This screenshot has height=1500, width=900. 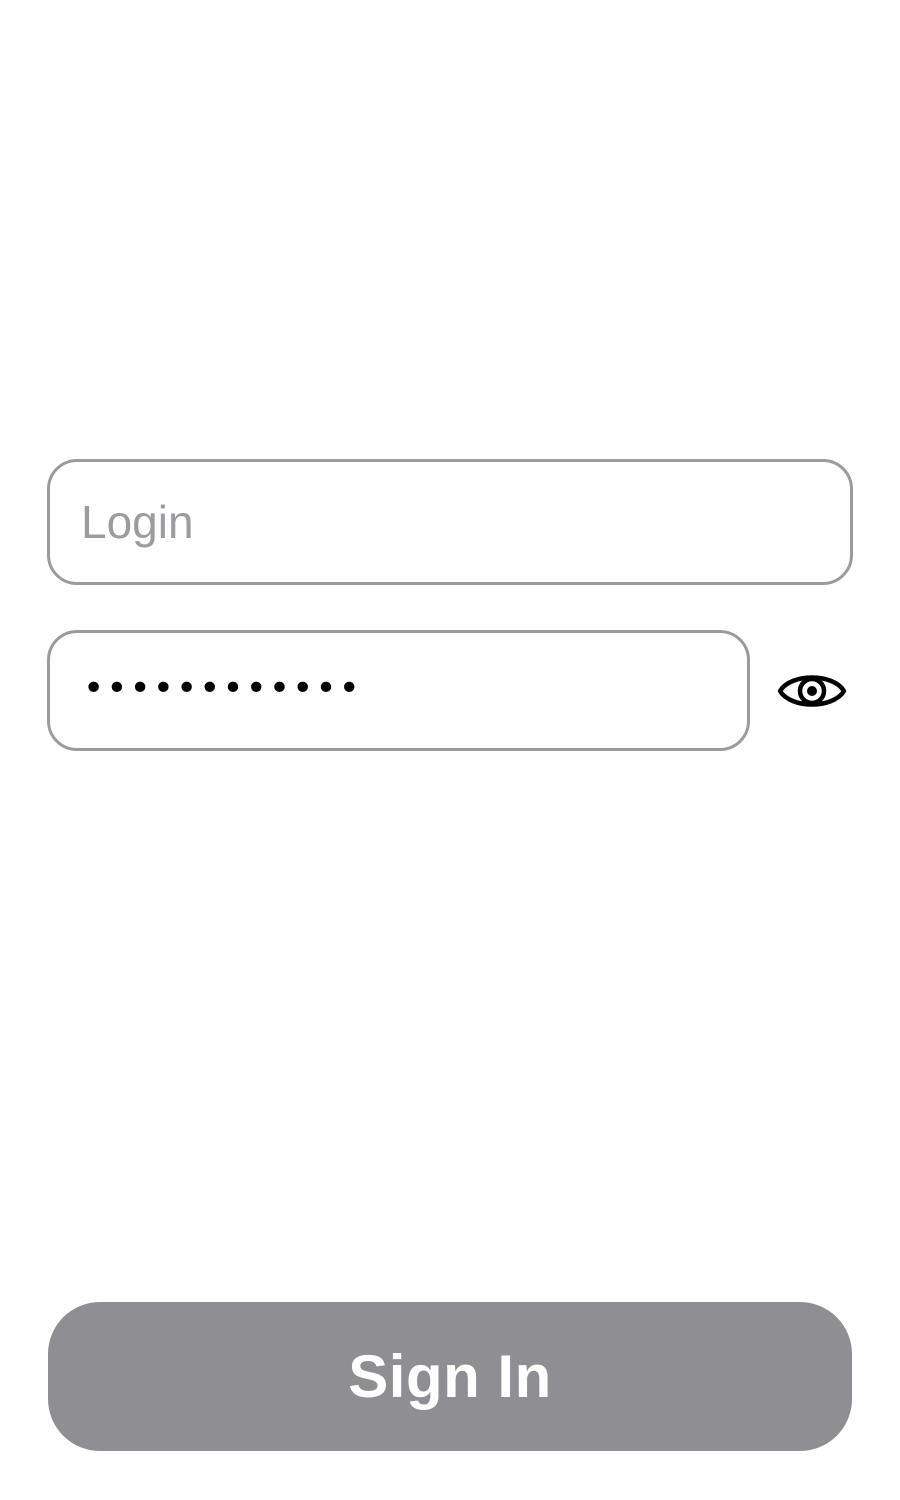 What do you see at coordinates (222, 688) in the screenshot?
I see `password-masked-value: ••••••••••••` at bounding box center [222, 688].